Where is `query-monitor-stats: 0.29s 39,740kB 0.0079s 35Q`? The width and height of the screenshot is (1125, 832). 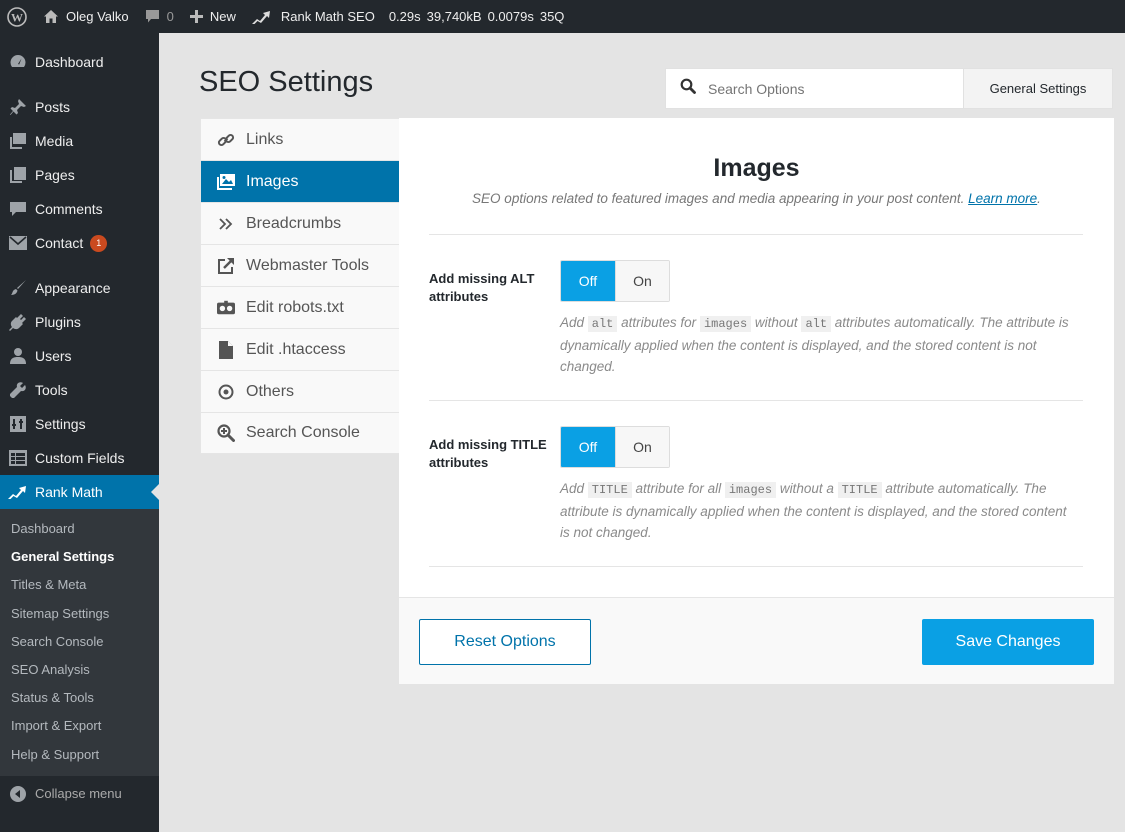 query-monitor-stats: 0.29s 39,740kB 0.0079s 35Q is located at coordinates (478, 16).